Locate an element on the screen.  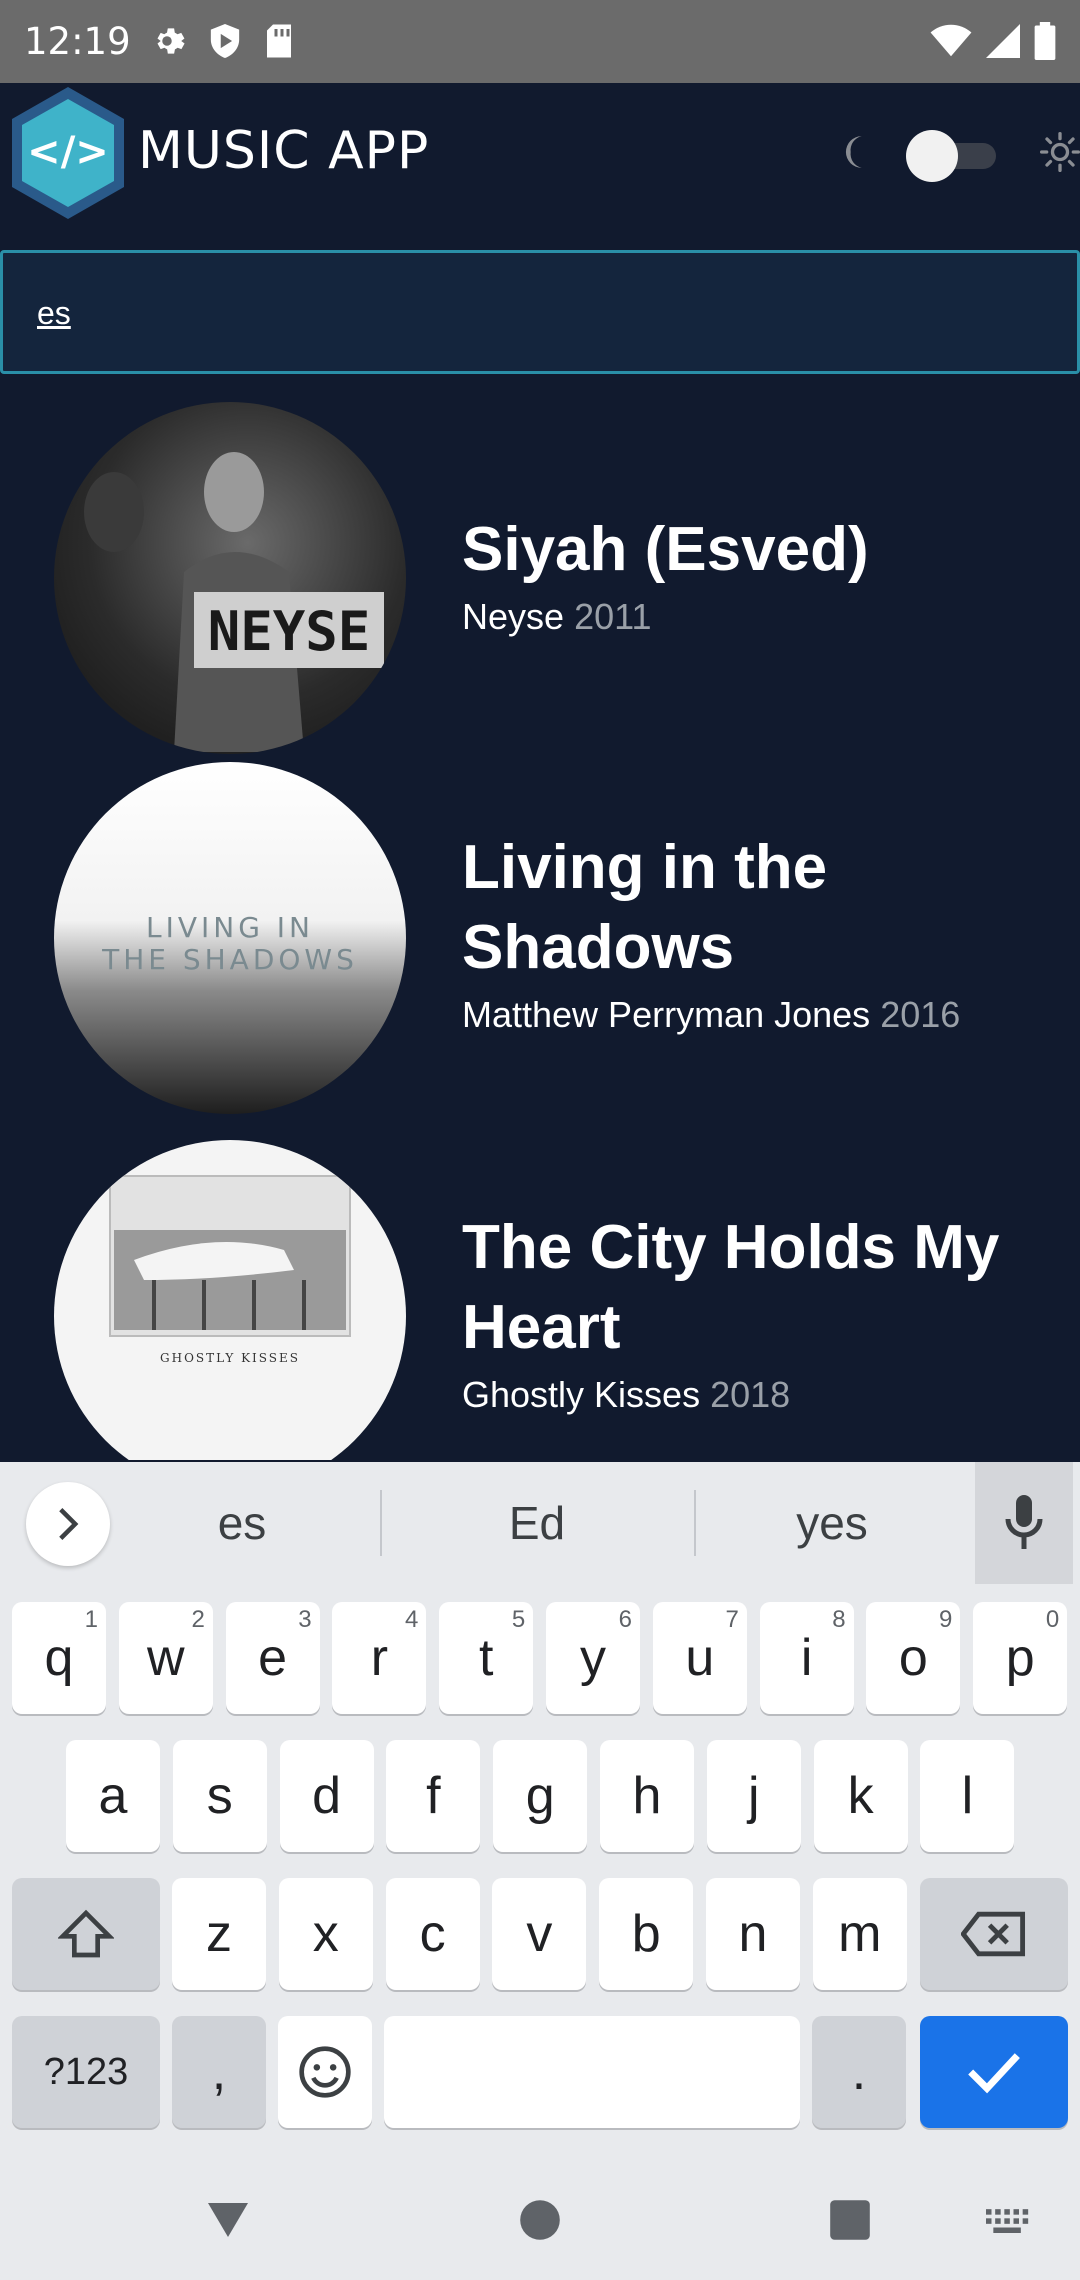
key-m: m is located at coordinates (859, 1934).